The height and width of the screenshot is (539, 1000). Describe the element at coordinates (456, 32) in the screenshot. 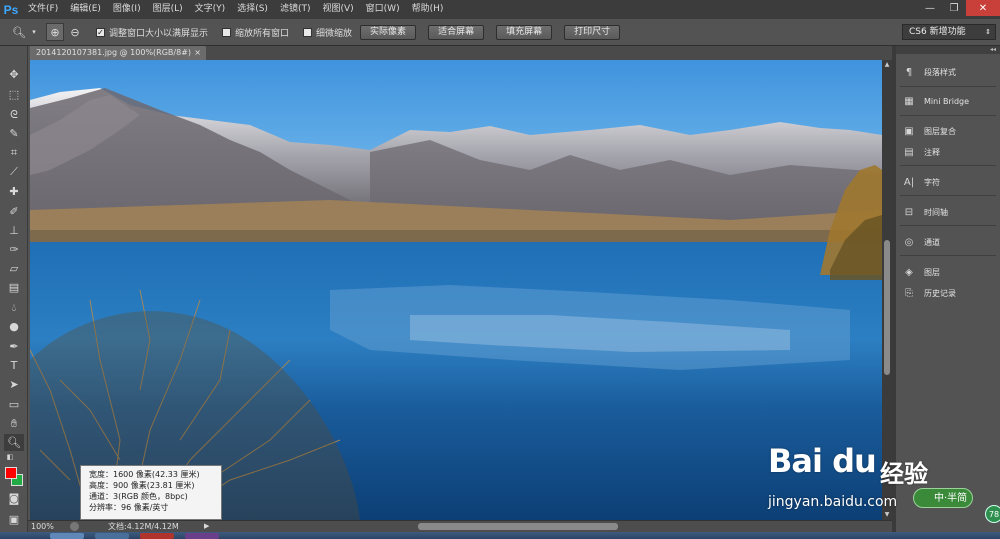

I see `fit-screen-button: 适合屏幕` at that location.